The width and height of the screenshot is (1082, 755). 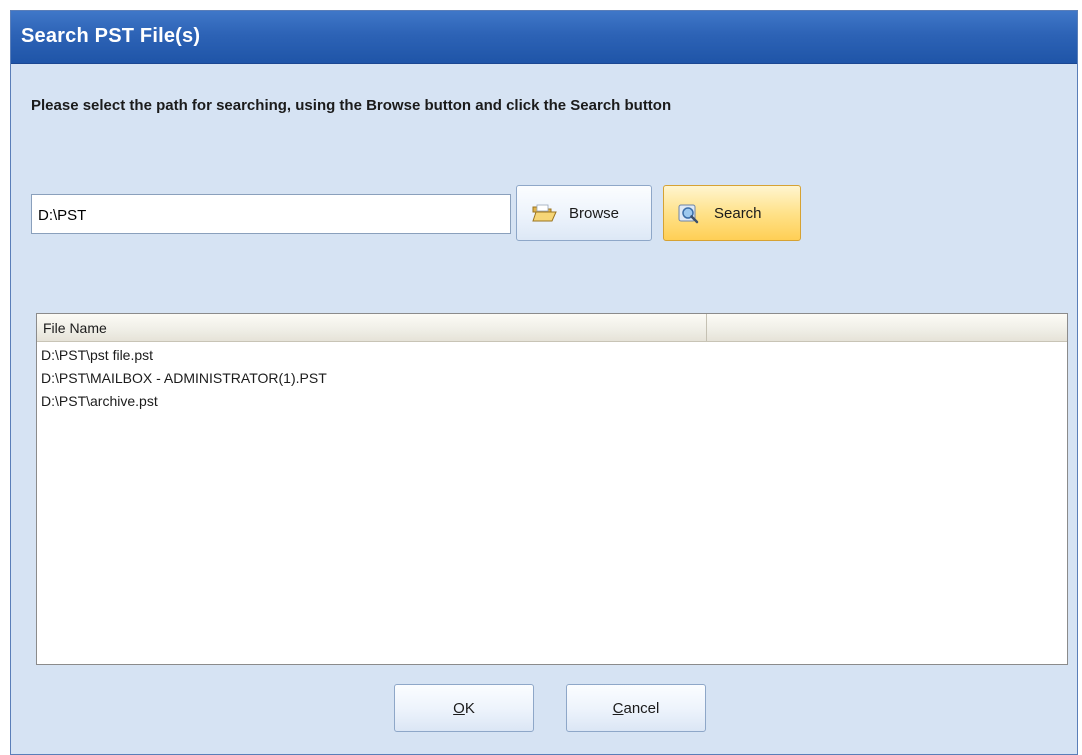 I want to click on ok-button: OK, so click(x=464, y=708).